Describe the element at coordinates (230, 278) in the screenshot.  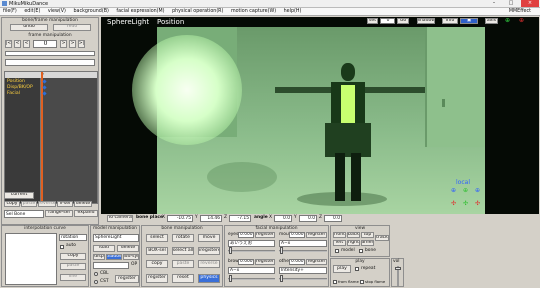
I see `brow-slider-thumb` at that location.